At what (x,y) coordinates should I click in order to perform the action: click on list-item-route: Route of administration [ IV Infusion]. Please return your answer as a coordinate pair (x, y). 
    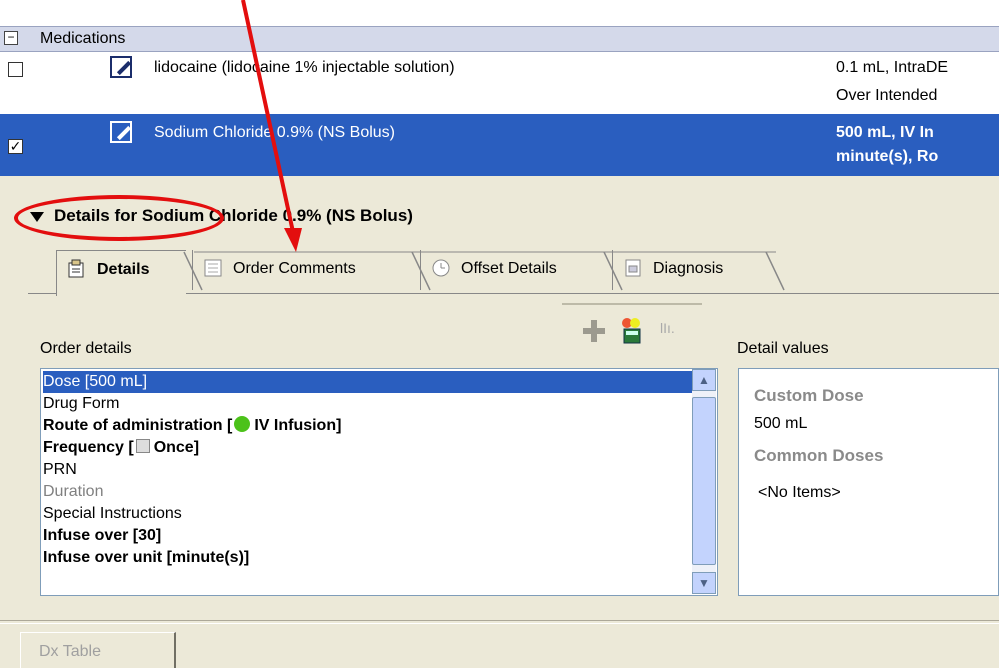
    Looking at the image, I should click on (192, 426).